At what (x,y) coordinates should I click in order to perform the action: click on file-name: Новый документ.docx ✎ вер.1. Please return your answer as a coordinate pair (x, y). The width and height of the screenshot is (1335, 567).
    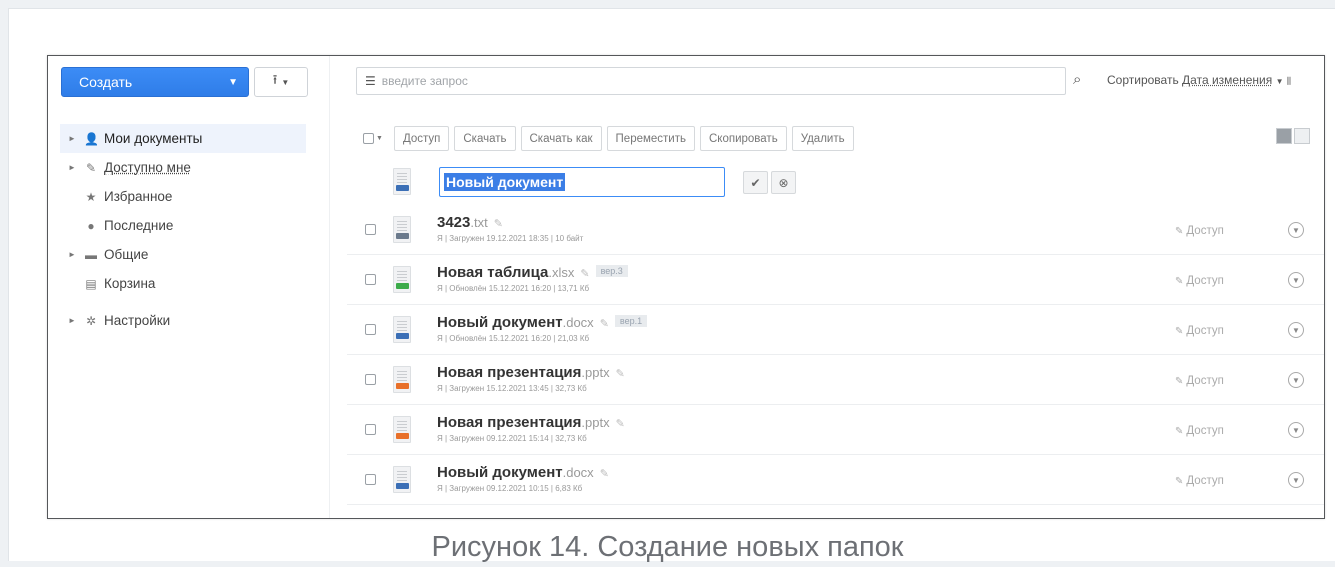
    Looking at the image, I should click on (542, 322).